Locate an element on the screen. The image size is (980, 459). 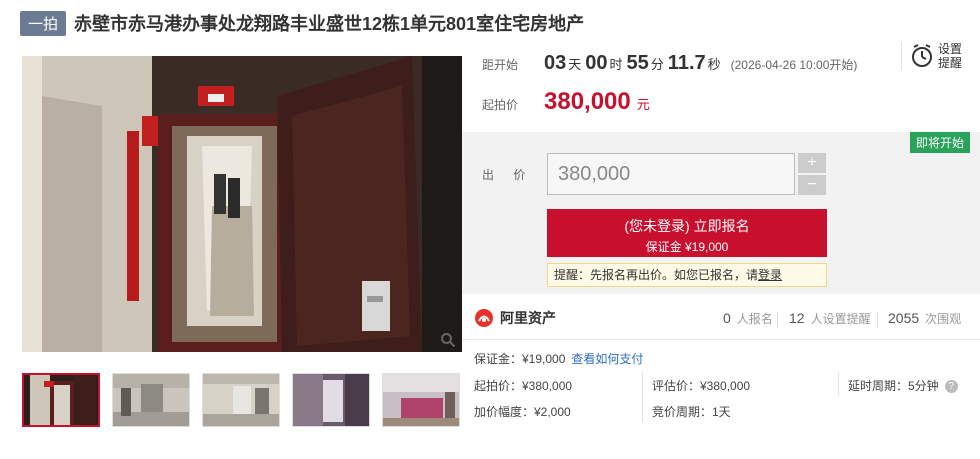
signup-button-label: (您未登录) 立即报名 is located at coordinates (687, 226).